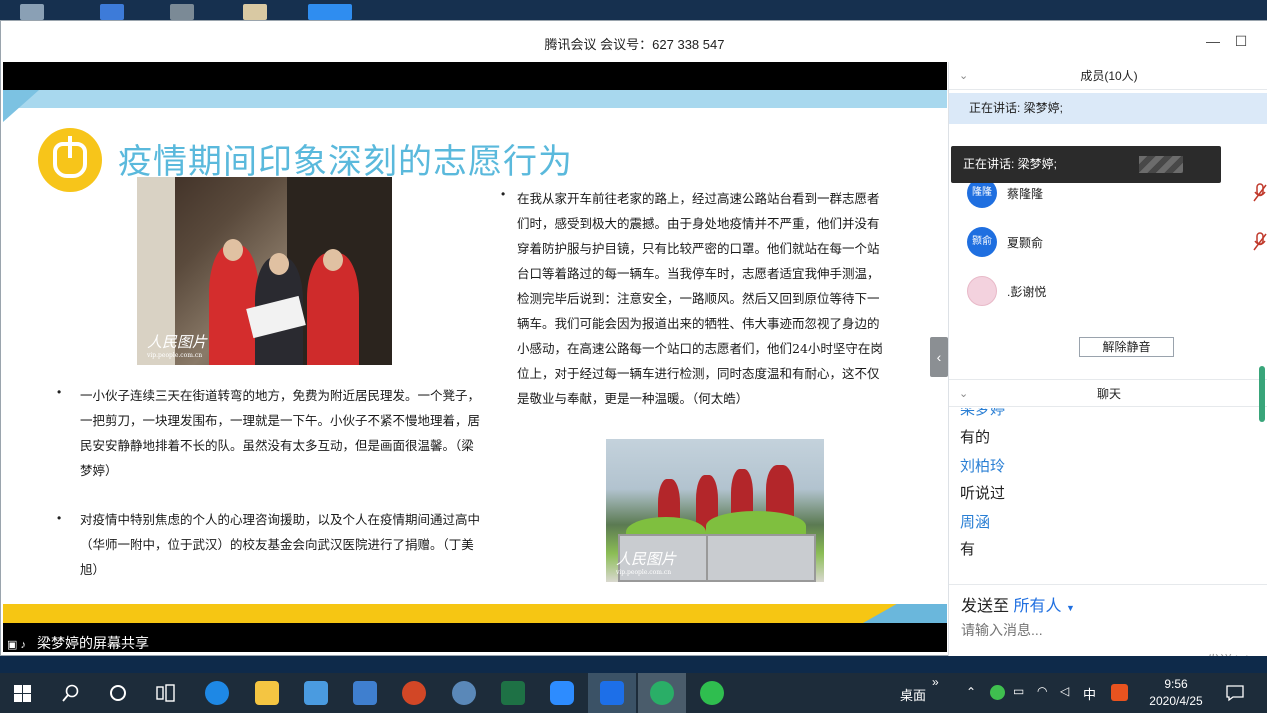 Image resolution: width=1267 pixels, height=713 pixels. I want to click on minimize-button: —, so click(1213, 41).